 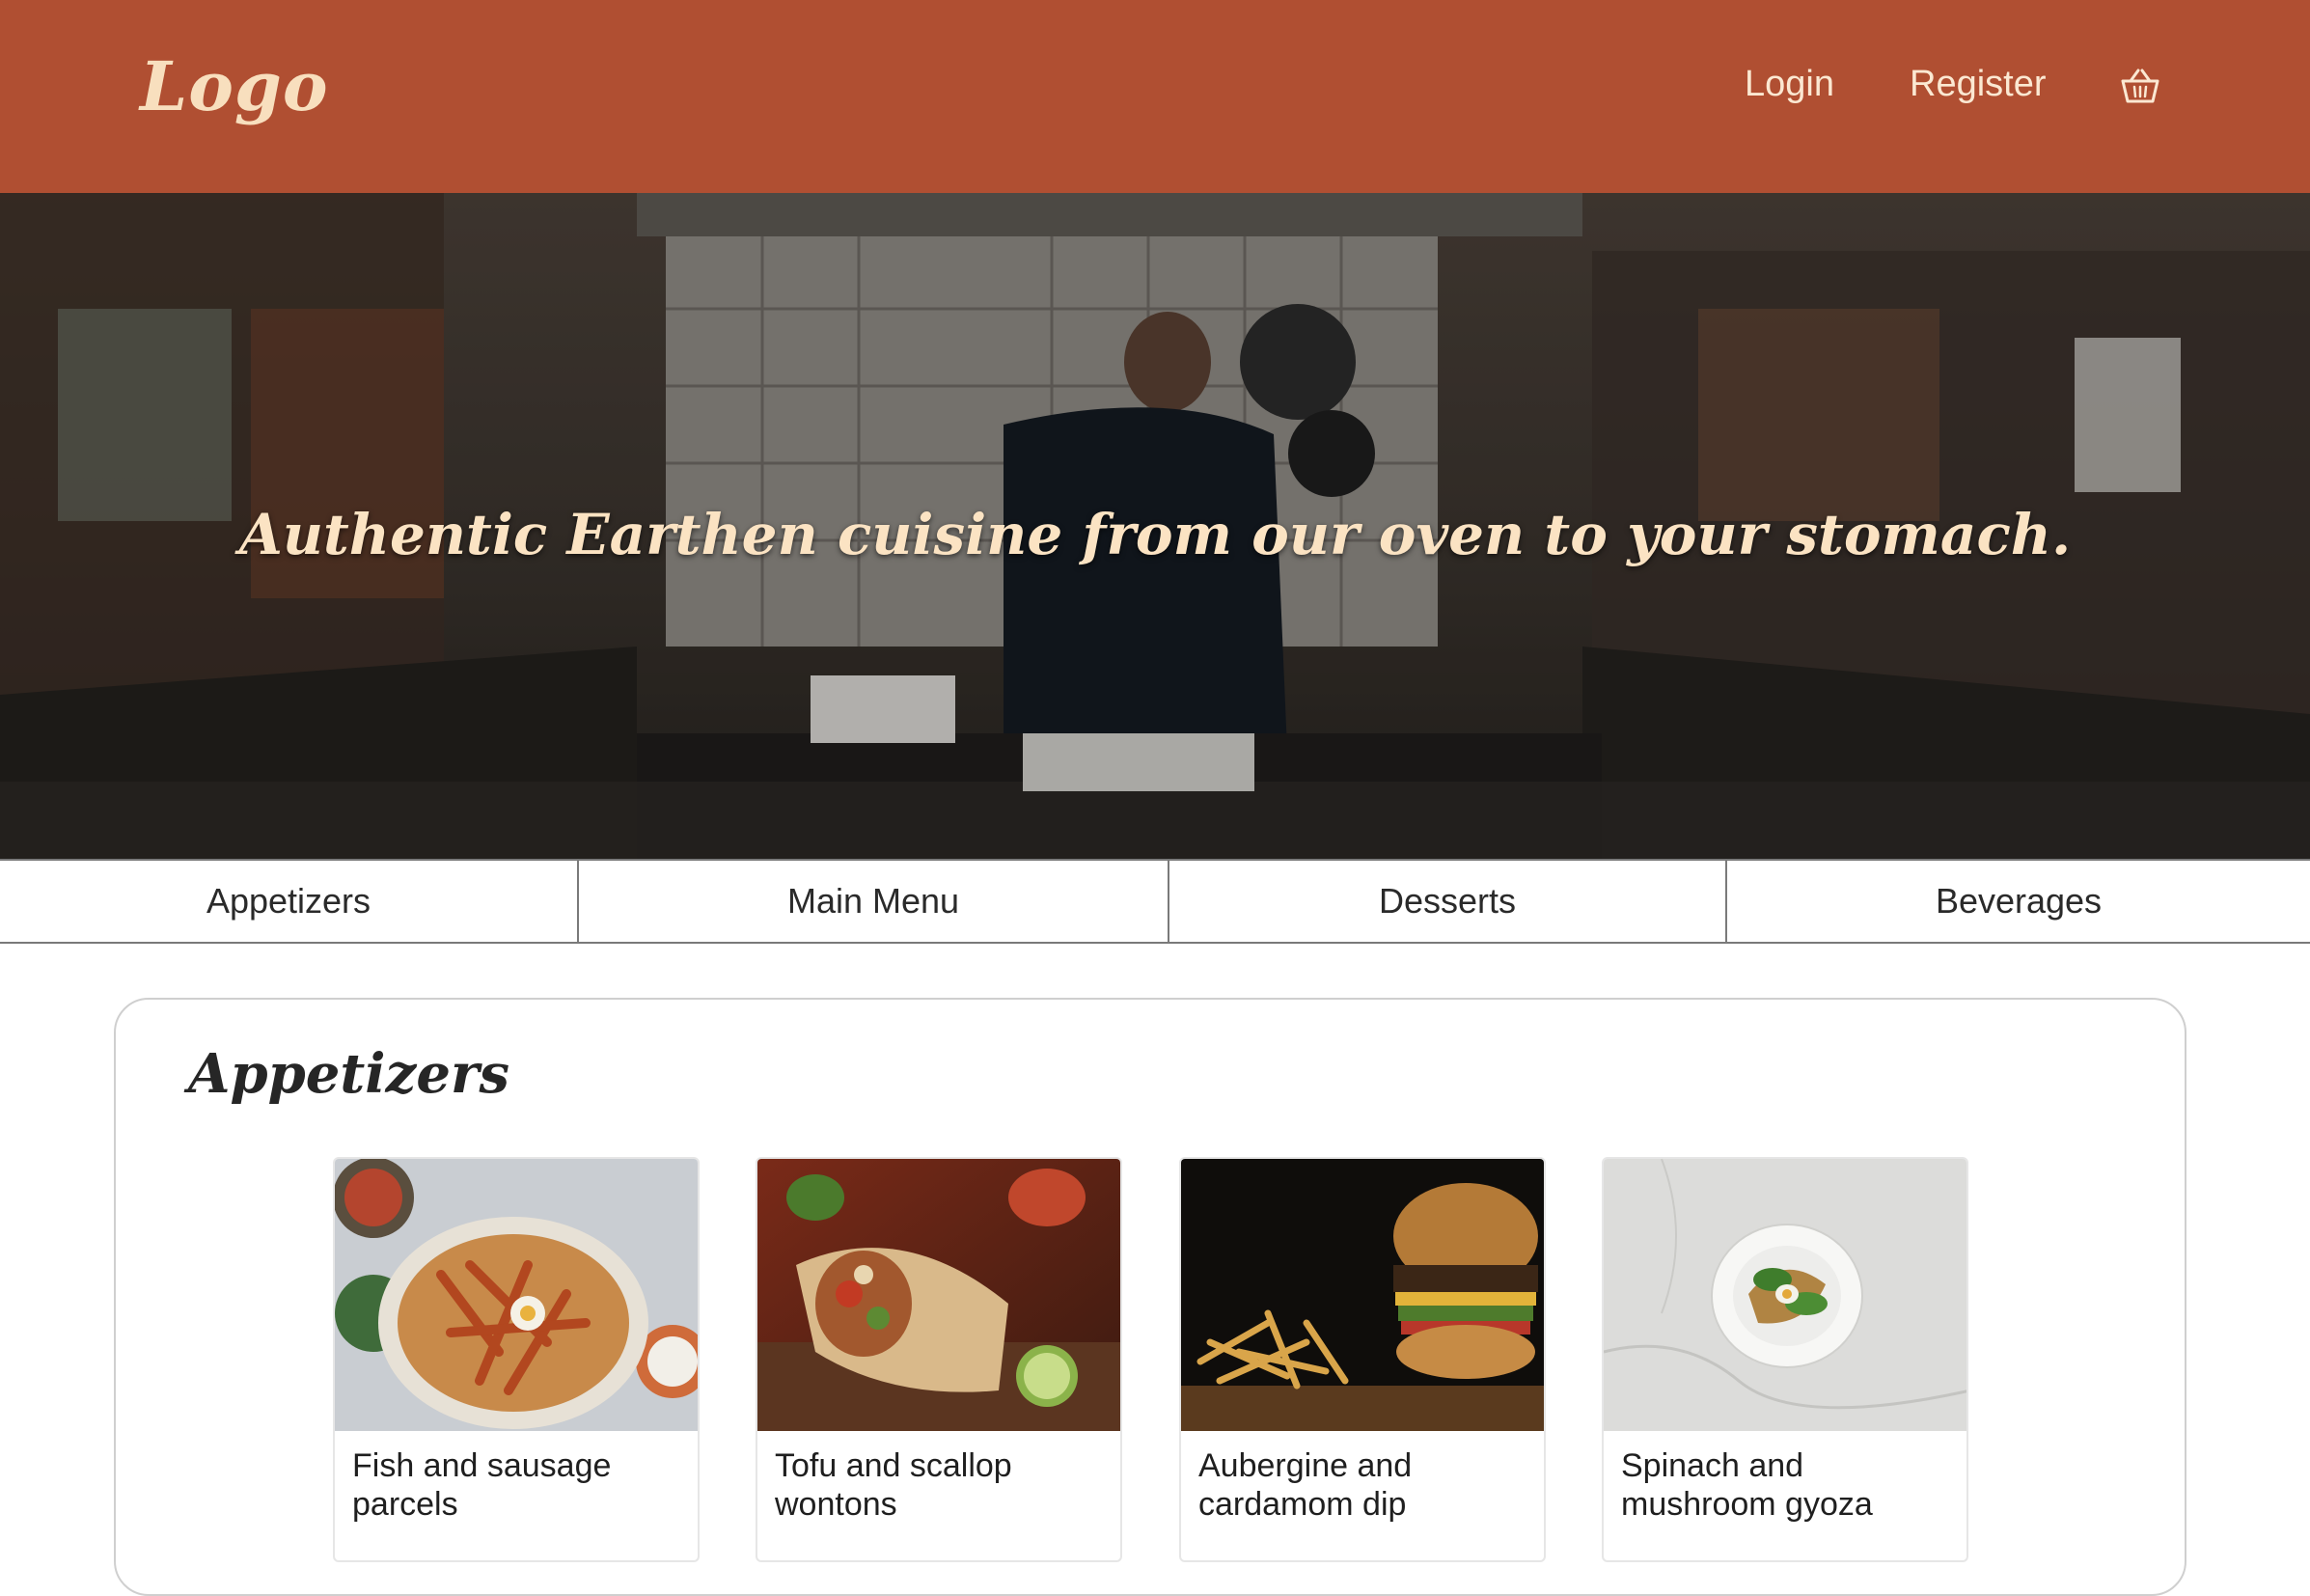 What do you see at coordinates (893, 1485) in the screenshot?
I see `menu-item-name: Tofu and scallop wontons` at bounding box center [893, 1485].